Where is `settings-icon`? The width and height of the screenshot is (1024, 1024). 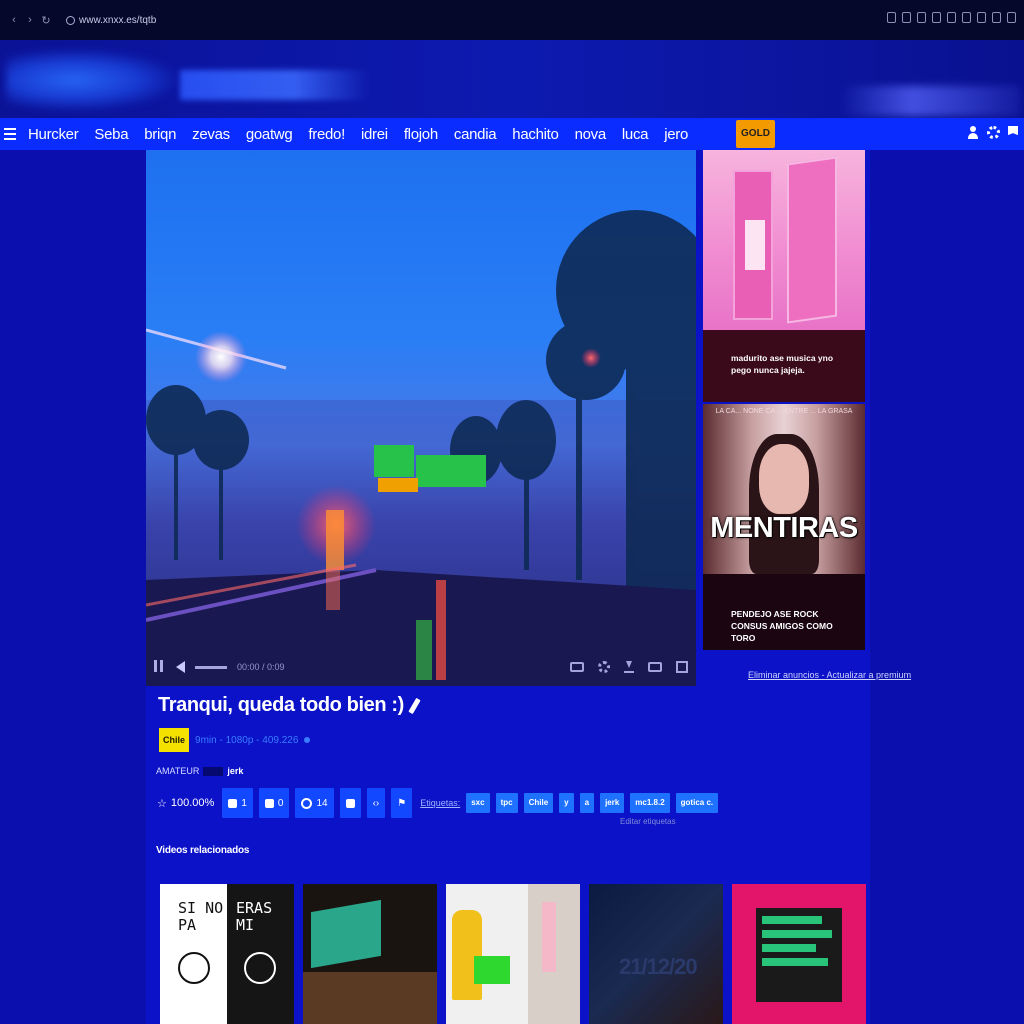 settings-icon is located at coordinates (604, 667).